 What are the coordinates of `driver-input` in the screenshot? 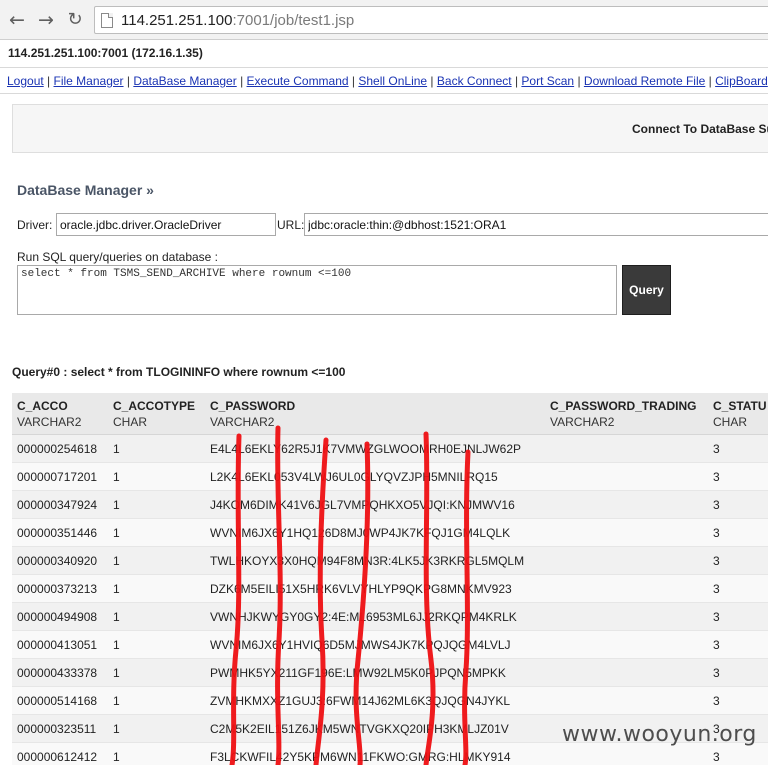 It's located at (166, 224).